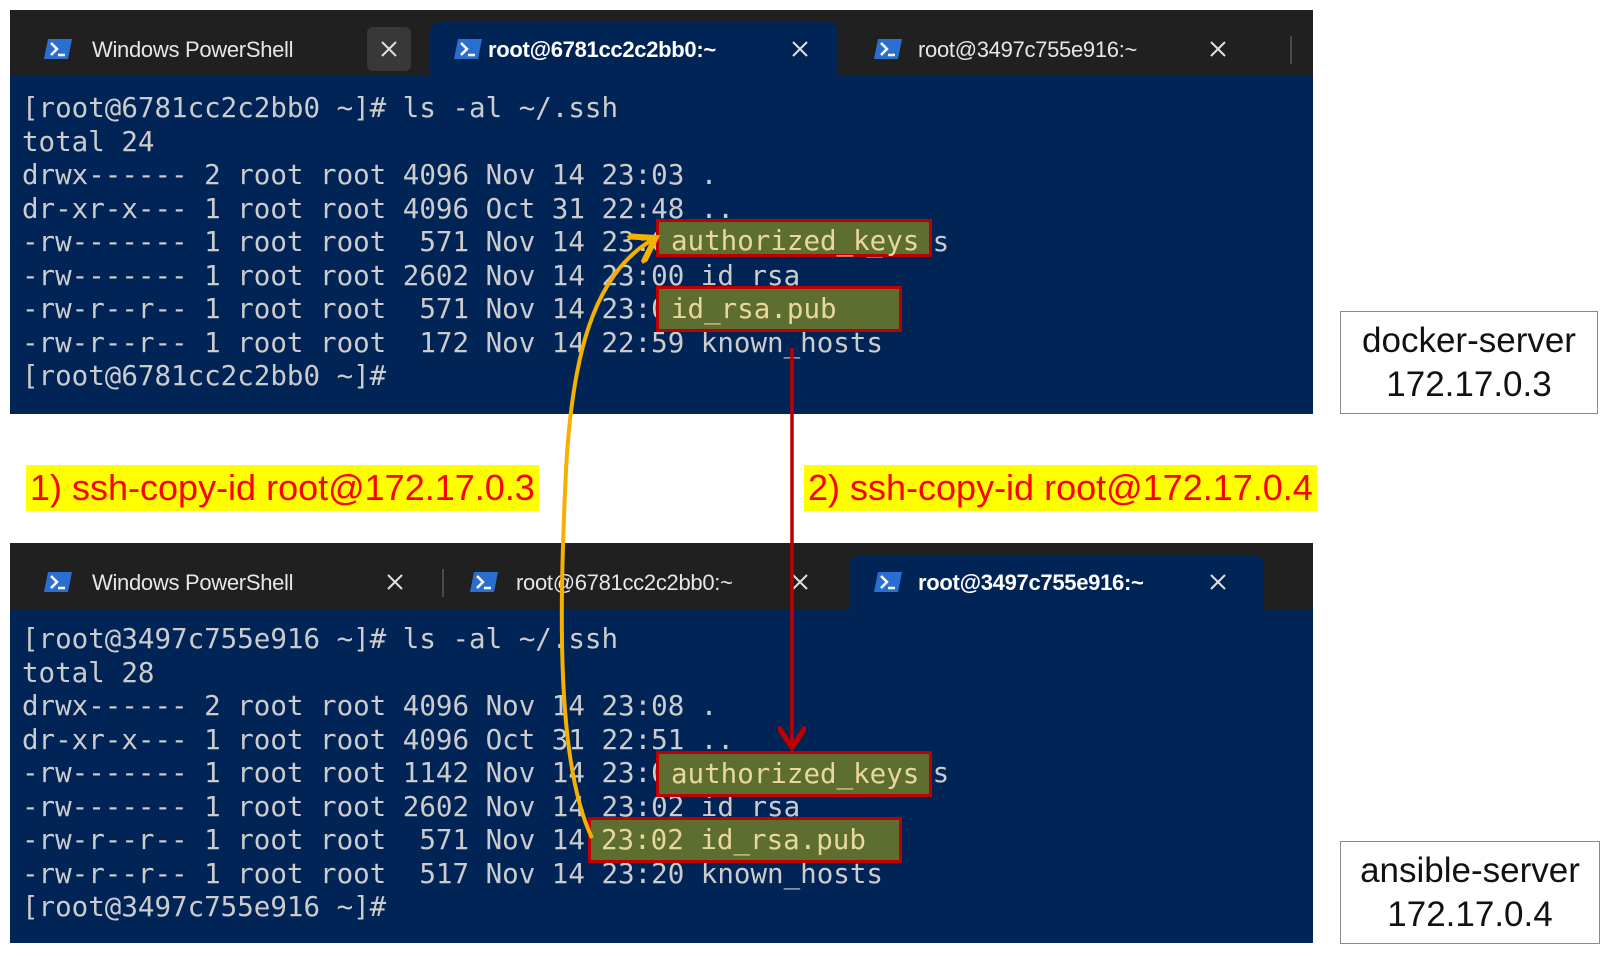  Describe the element at coordinates (204, 907) in the screenshot. I see `terminal-line: [root@3497c755e916 ~]#` at that location.